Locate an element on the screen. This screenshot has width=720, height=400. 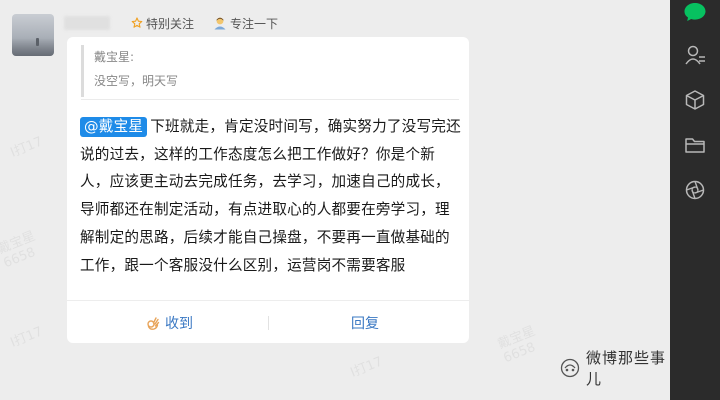
ok-hand-icon is located at coordinates (153, 323).